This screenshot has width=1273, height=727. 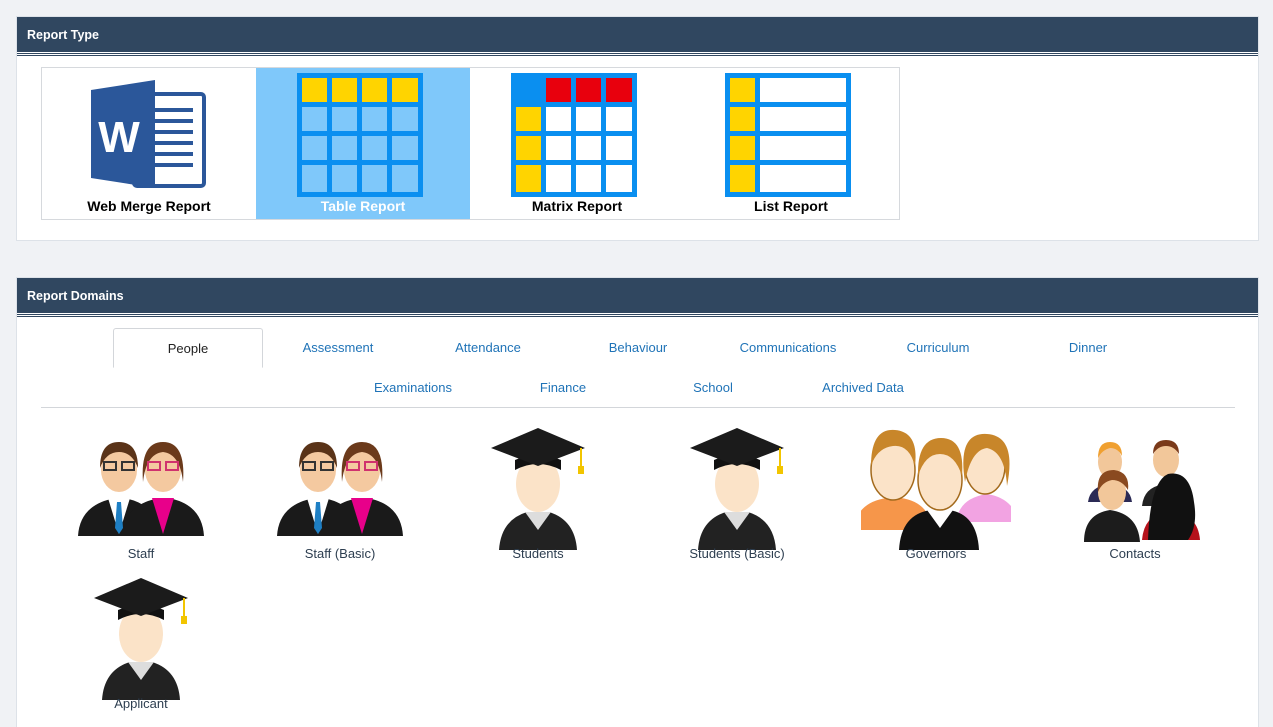 I want to click on matrix-report-label: Matrix Report, so click(x=577, y=206).